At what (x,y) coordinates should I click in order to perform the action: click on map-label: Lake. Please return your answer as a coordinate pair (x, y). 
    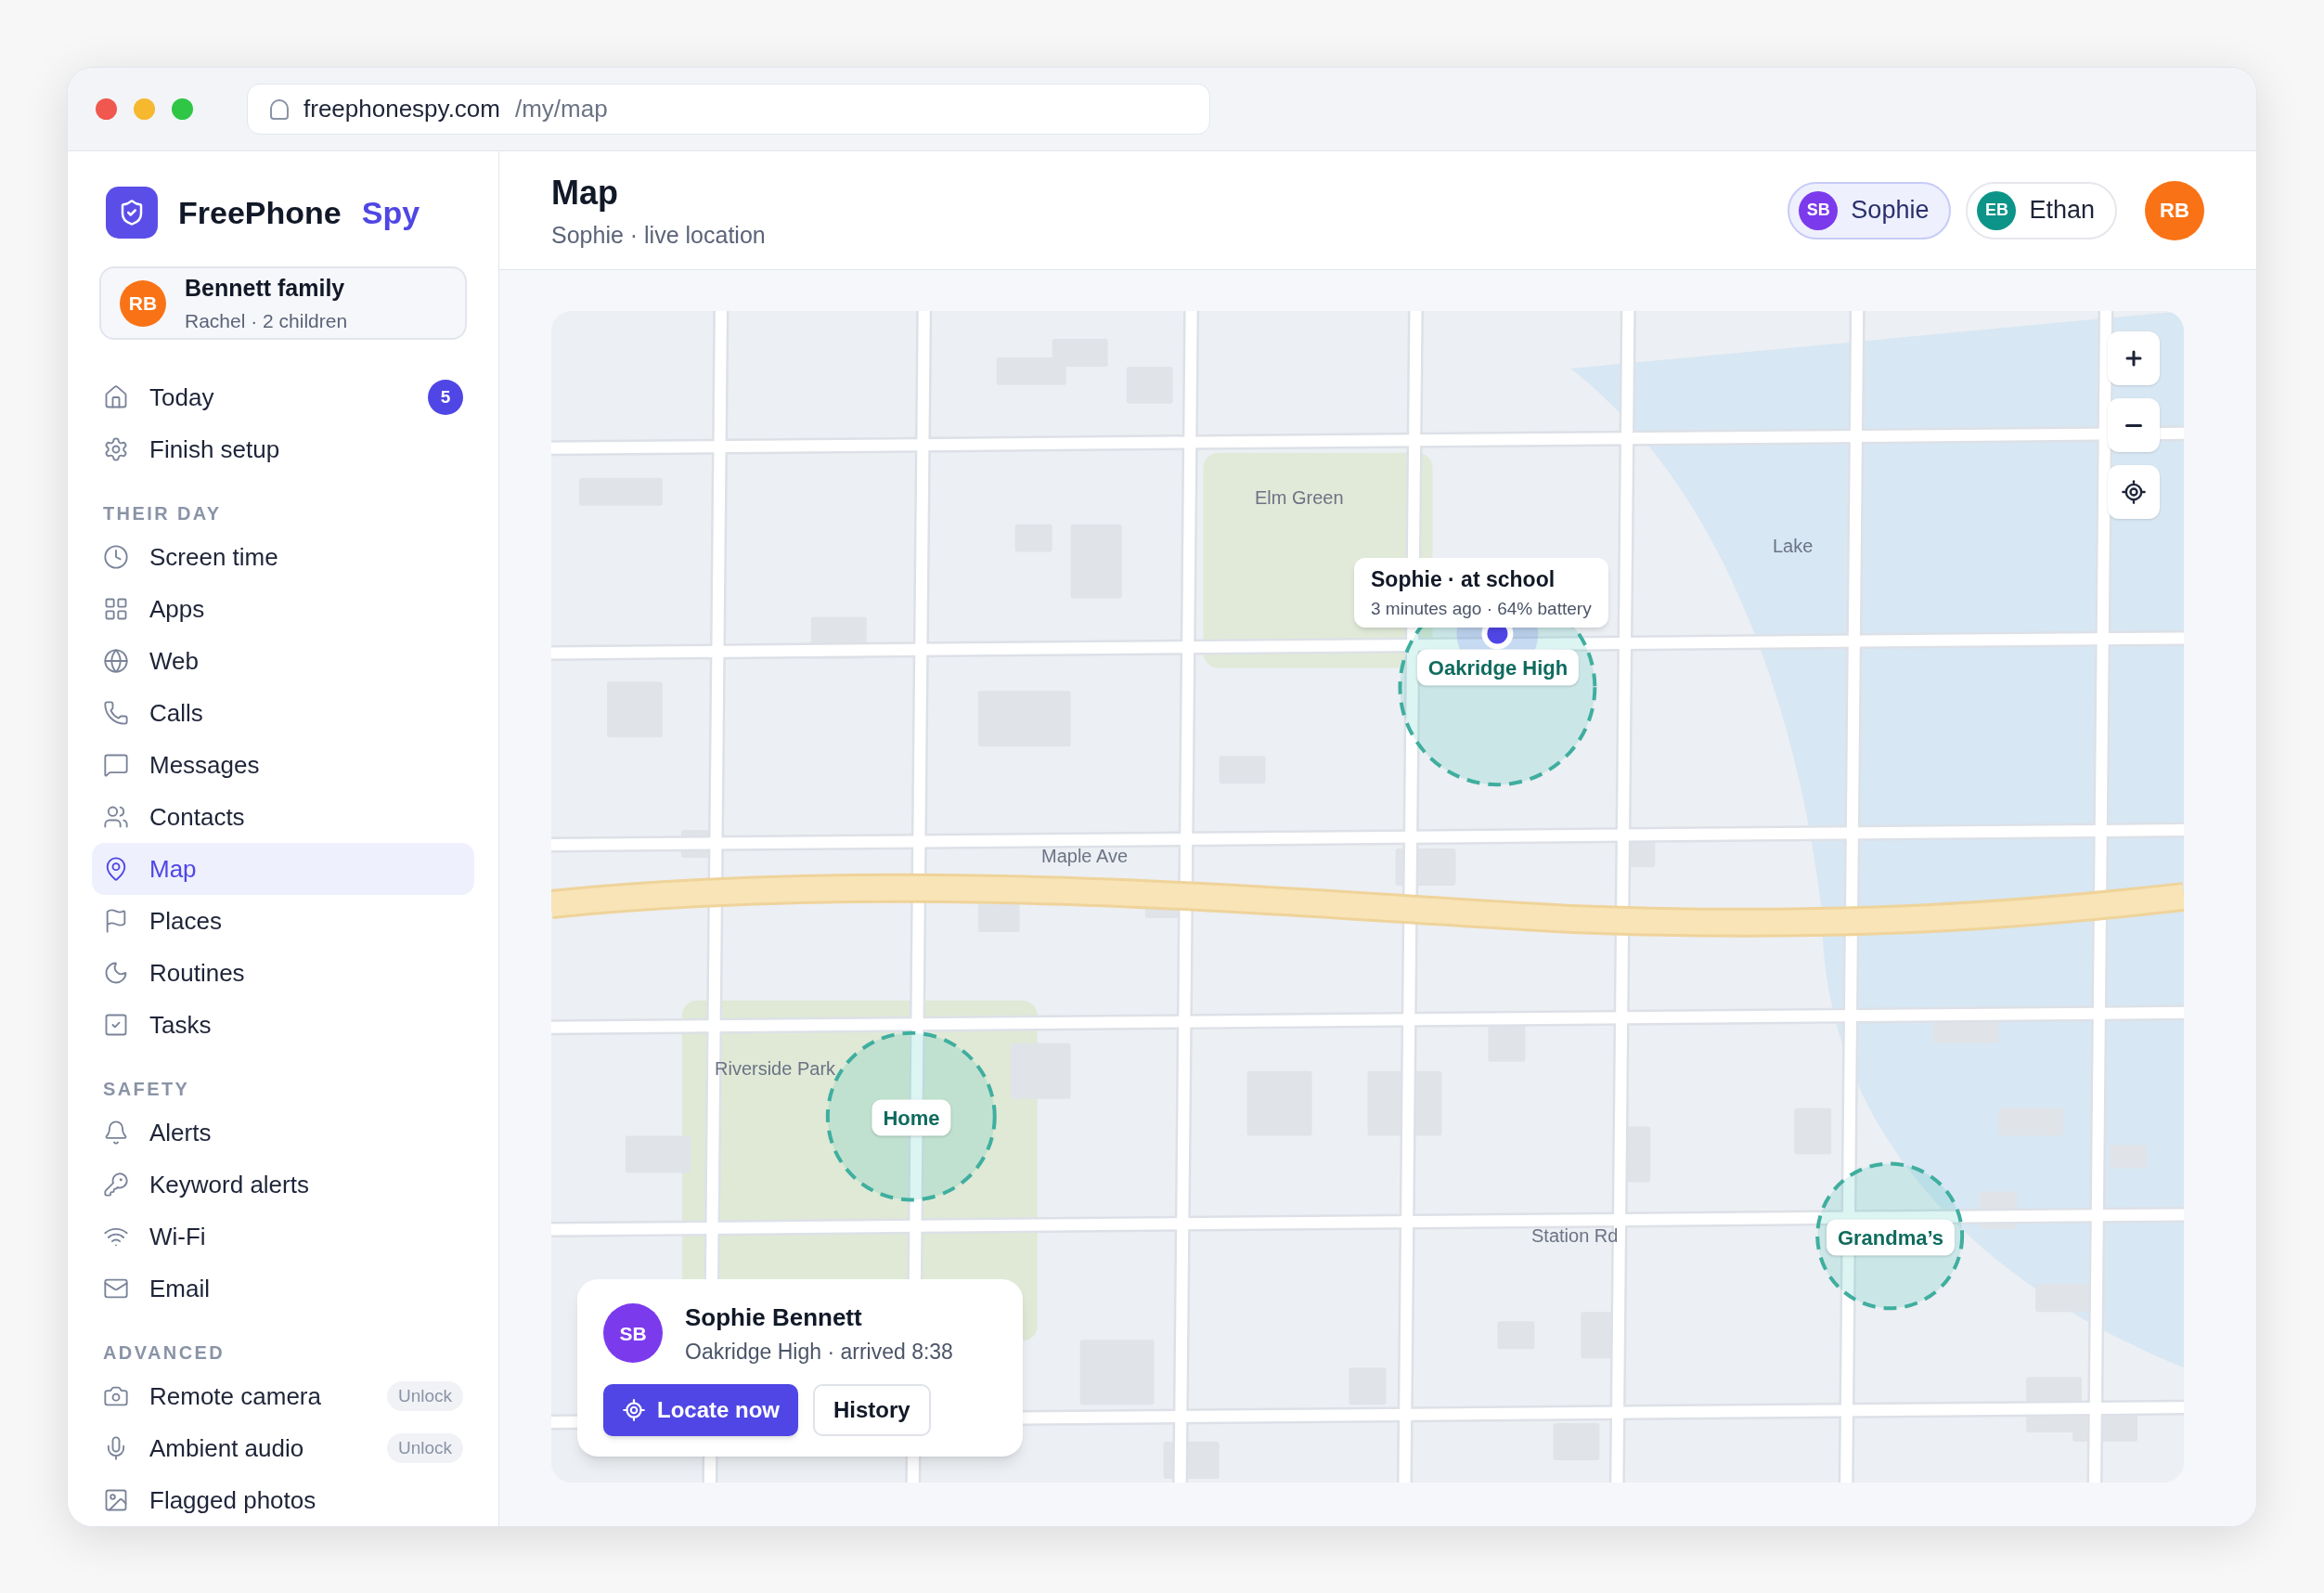
    Looking at the image, I should click on (1793, 546).